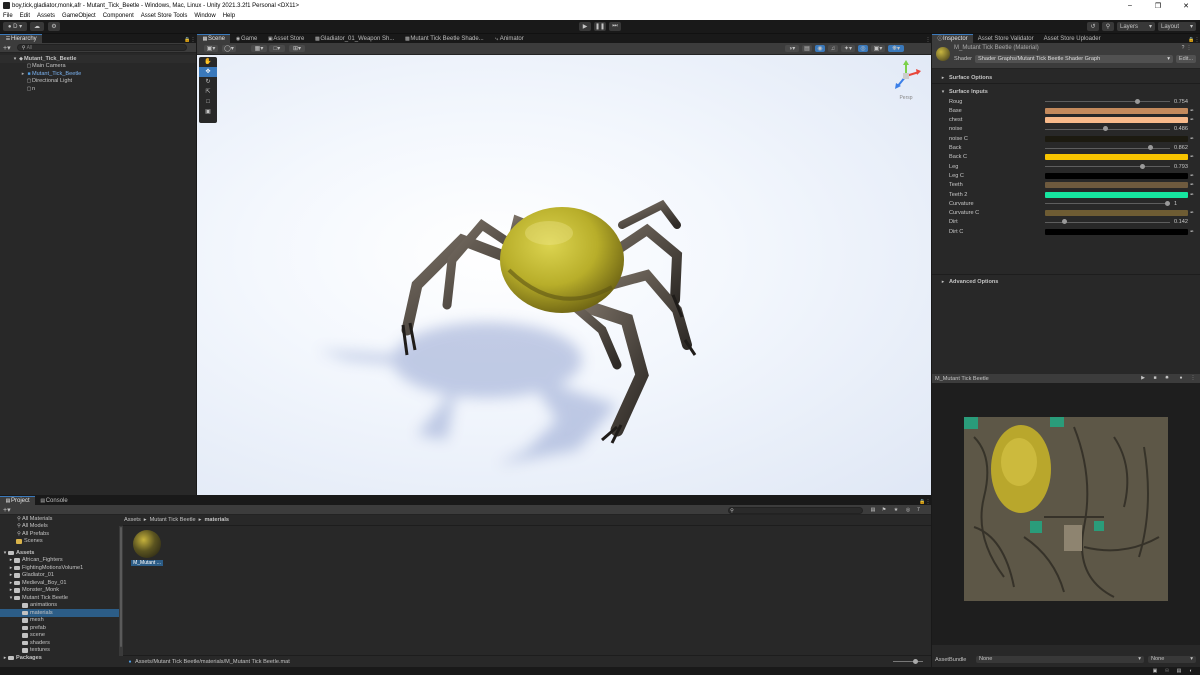 The height and width of the screenshot is (675, 1200). Describe the element at coordinates (8, 16) in the screenshot. I see `menu-file: File` at that location.